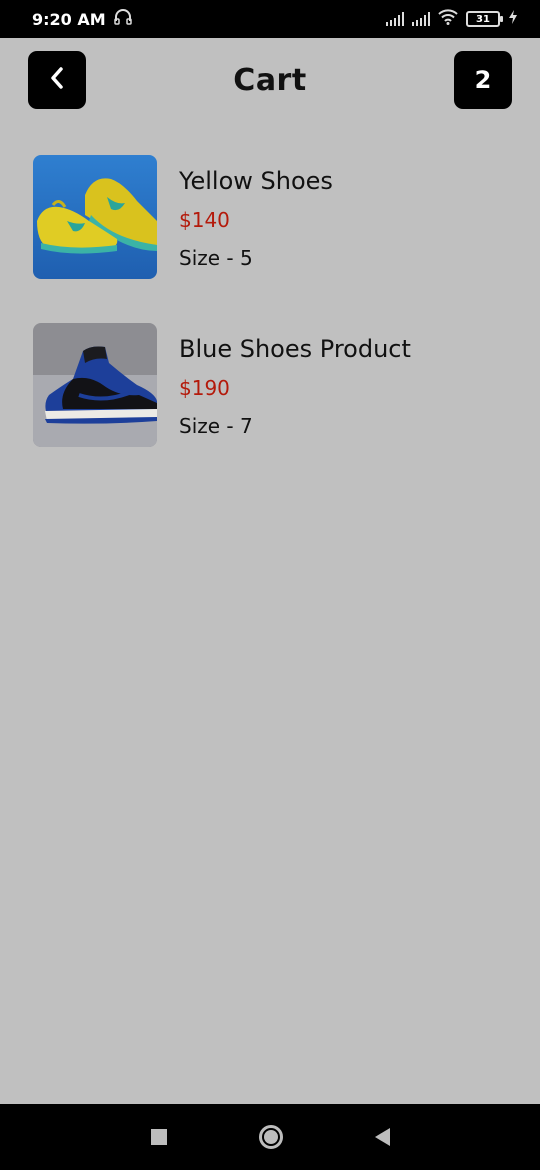 Image resolution: width=540 pixels, height=1170 pixels. Describe the element at coordinates (295, 349) in the screenshot. I see `product-name: Blue Shoes Product` at that location.